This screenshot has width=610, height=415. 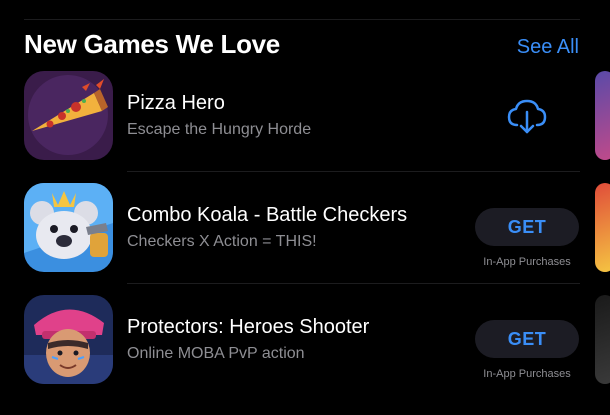 I want to click on app-subtitle: Checkers X Action = THIS!, so click(x=222, y=241).